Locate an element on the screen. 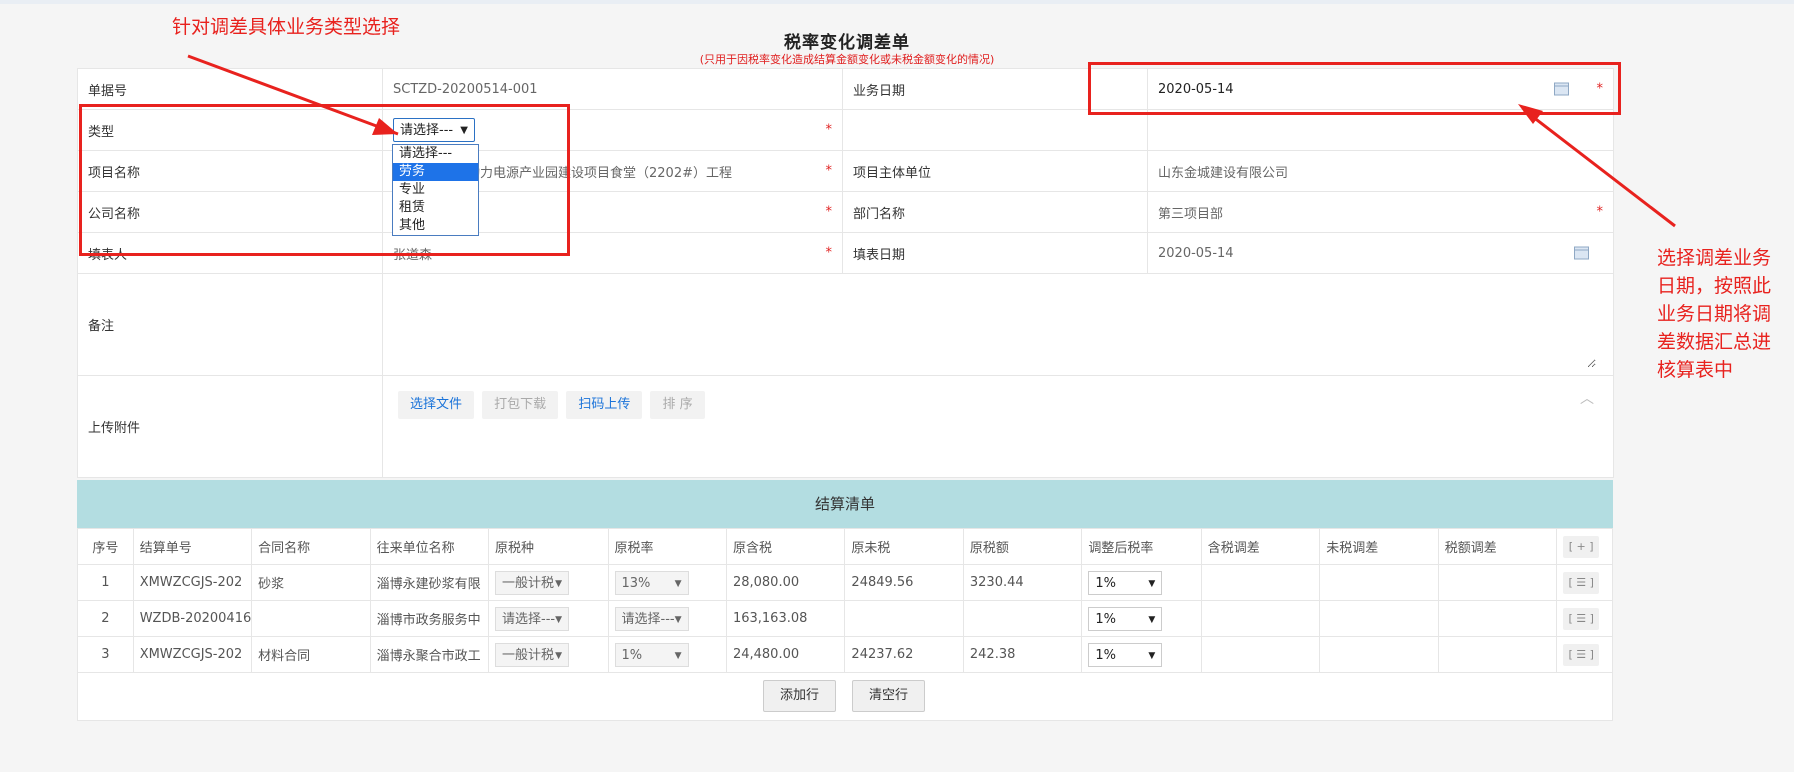 This screenshot has height=772, width=1794. annotation-date-note: 选择调差业务日期，按照此业务日期将调差数据汇总进核算表中 is located at coordinates (1714, 314).